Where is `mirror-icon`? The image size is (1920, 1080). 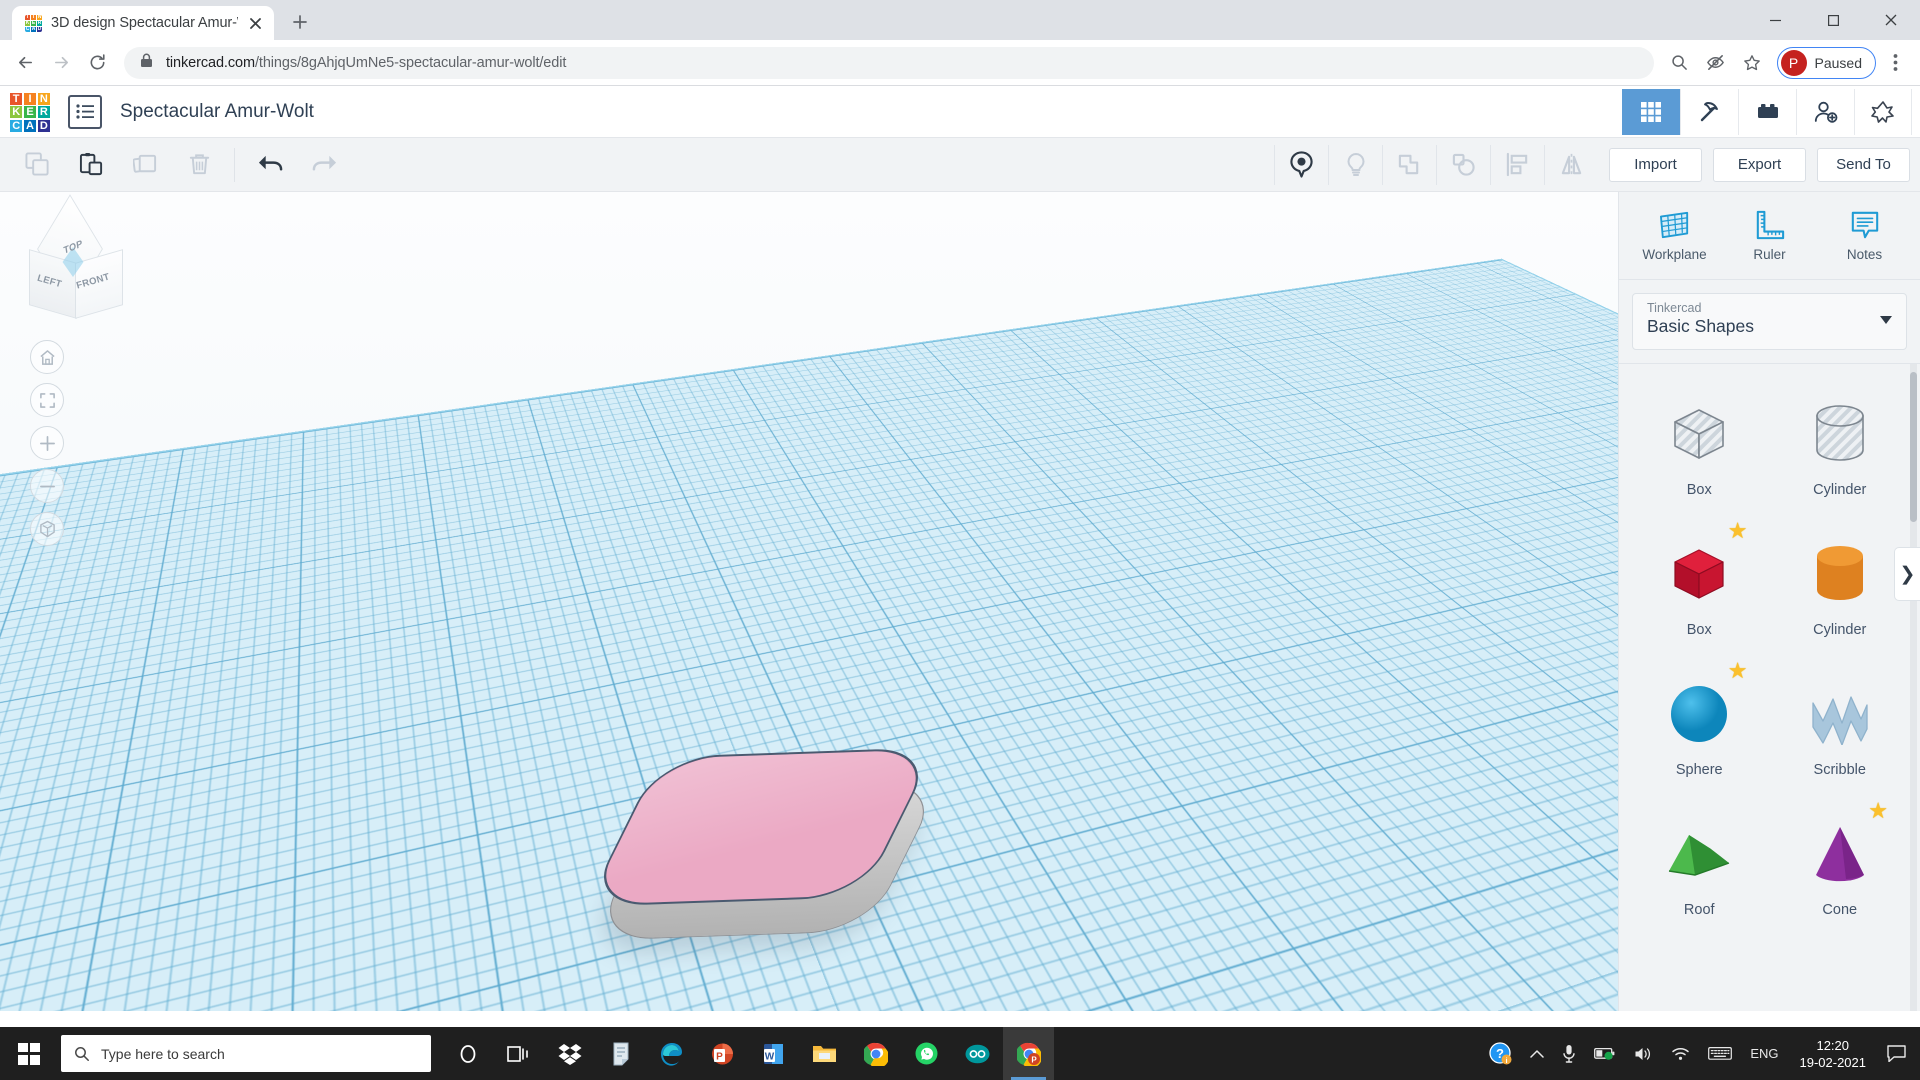
mirror-icon is located at coordinates (1571, 164).